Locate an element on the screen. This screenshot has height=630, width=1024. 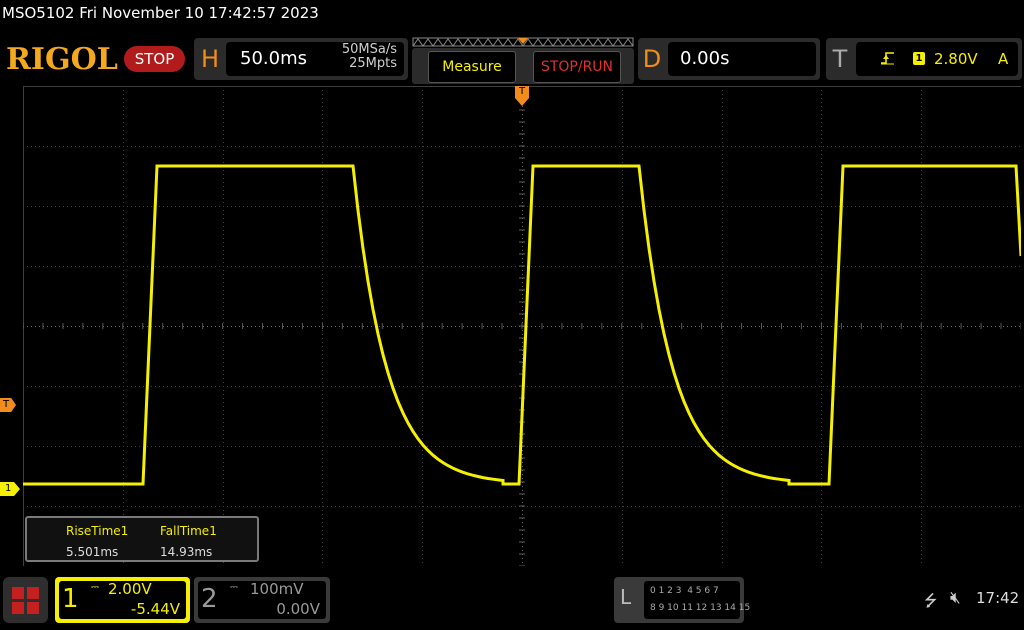
trigger-channel-badge: 1 is located at coordinates (919, 58).